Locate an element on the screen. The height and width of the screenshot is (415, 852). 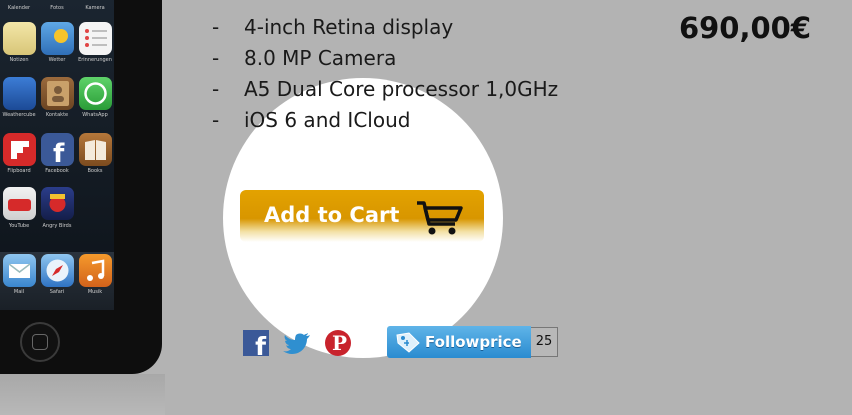
app-label-wetter: Wetter is located at coordinates (57, 60).